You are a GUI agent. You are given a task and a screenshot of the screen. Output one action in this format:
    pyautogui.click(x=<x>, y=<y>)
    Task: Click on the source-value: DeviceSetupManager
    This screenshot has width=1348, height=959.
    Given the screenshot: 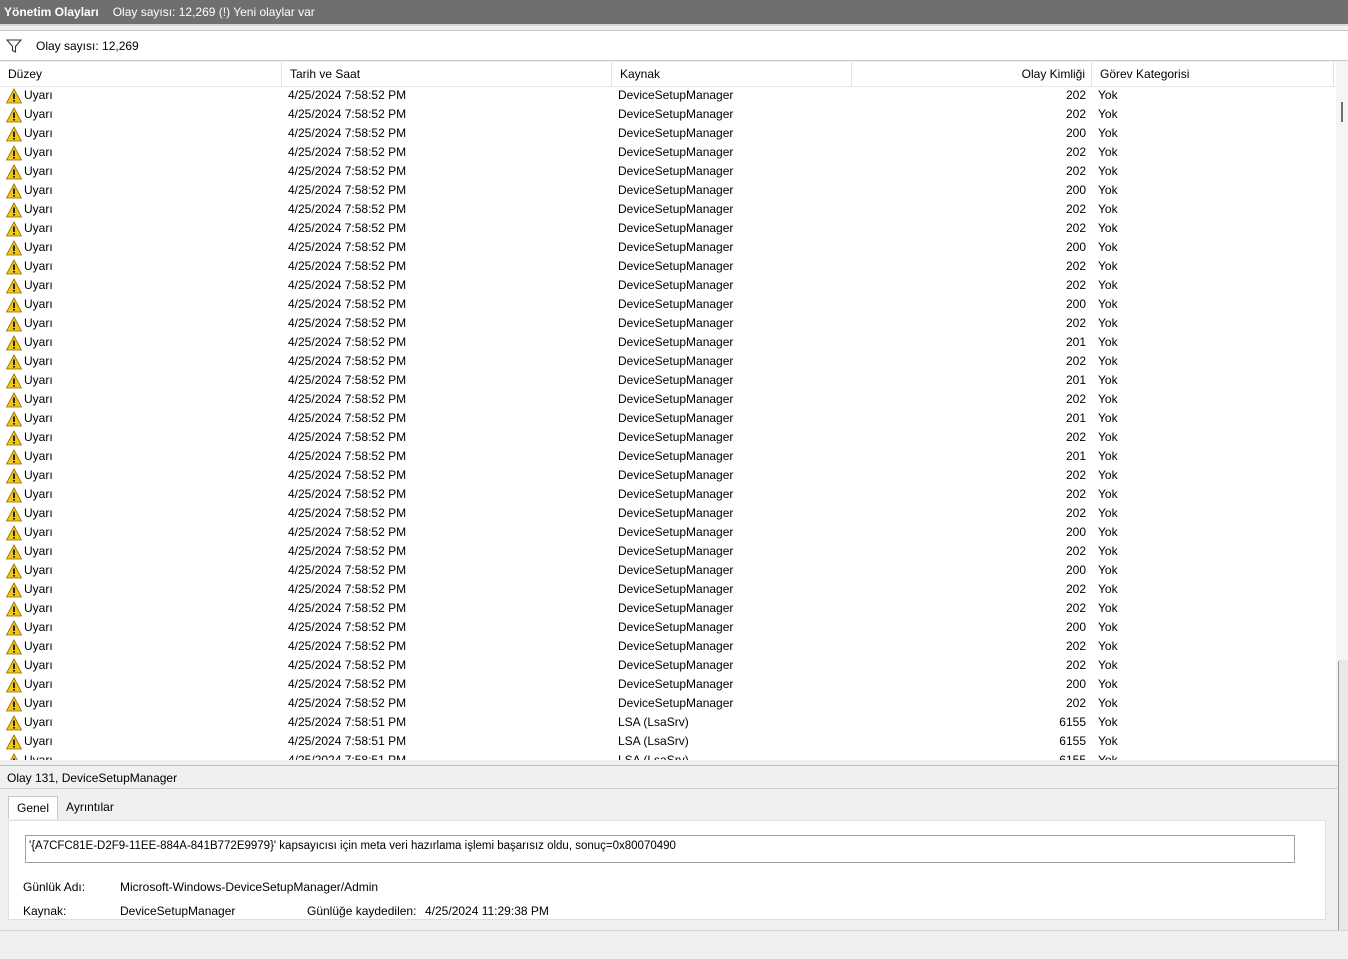 What is the action you would take?
    pyautogui.click(x=178, y=911)
    